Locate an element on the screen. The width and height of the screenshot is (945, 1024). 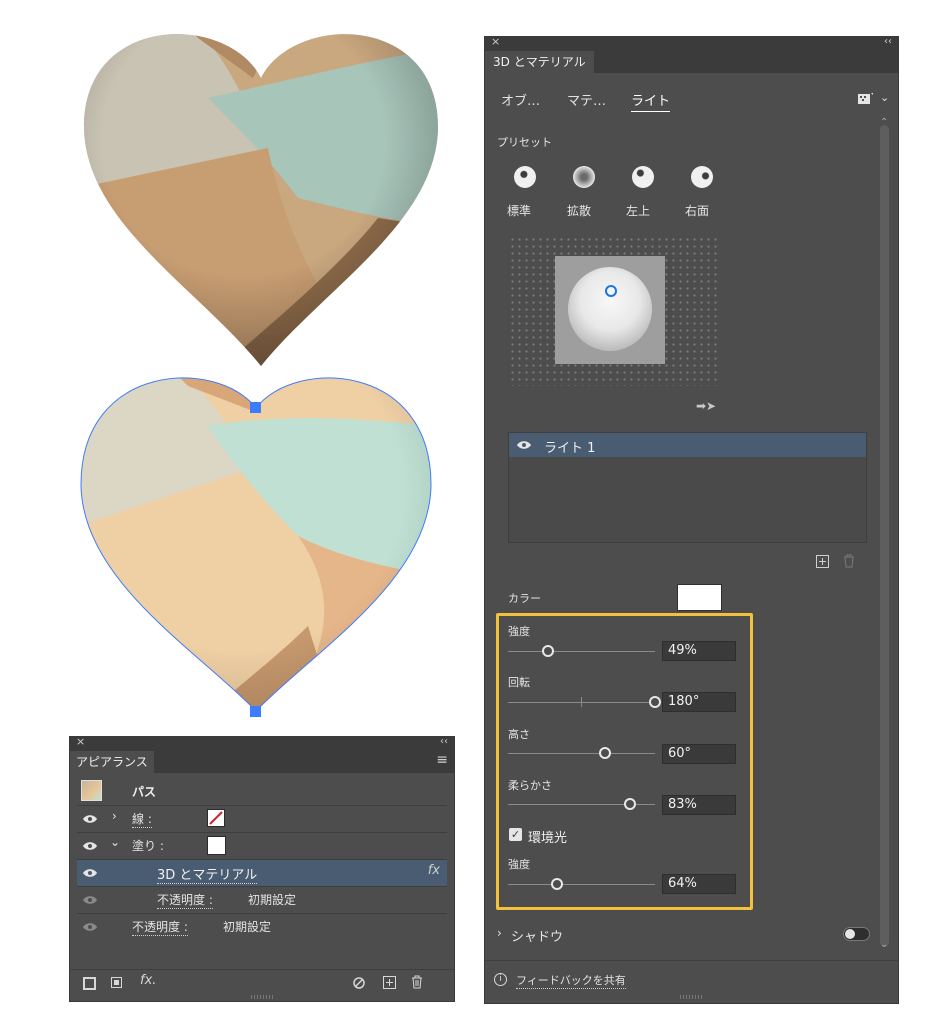
softness-field: 83% is located at coordinates (699, 805).